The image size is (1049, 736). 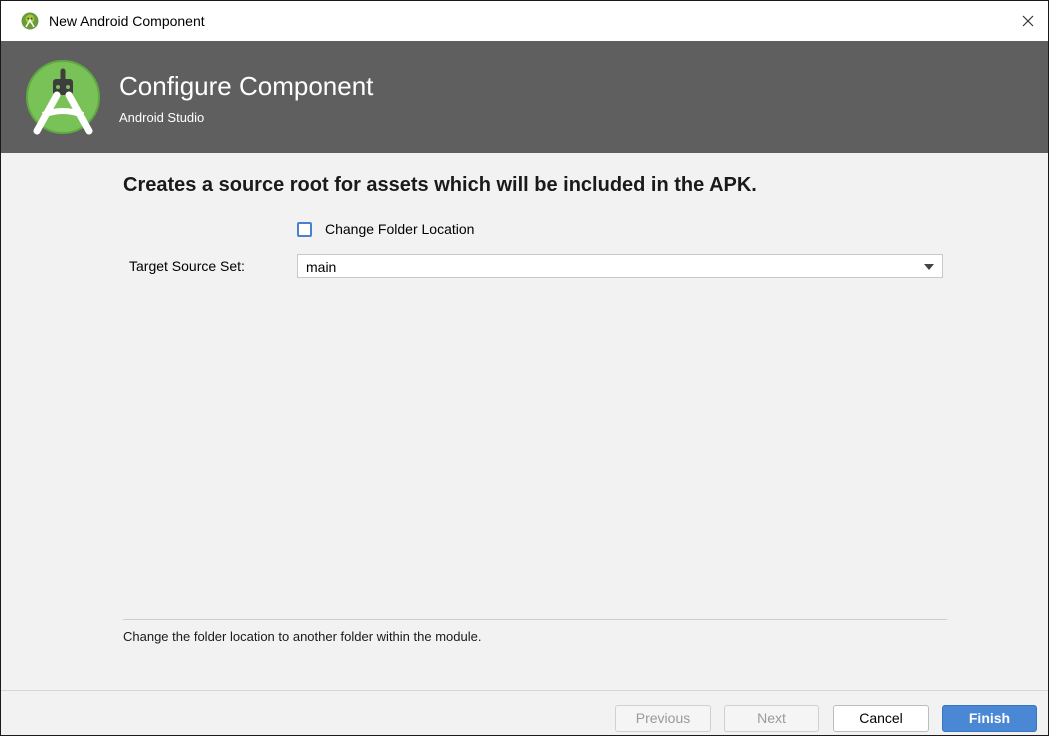 What do you see at coordinates (162, 117) in the screenshot?
I see `page-subtitle: Android Studio` at bounding box center [162, 117].